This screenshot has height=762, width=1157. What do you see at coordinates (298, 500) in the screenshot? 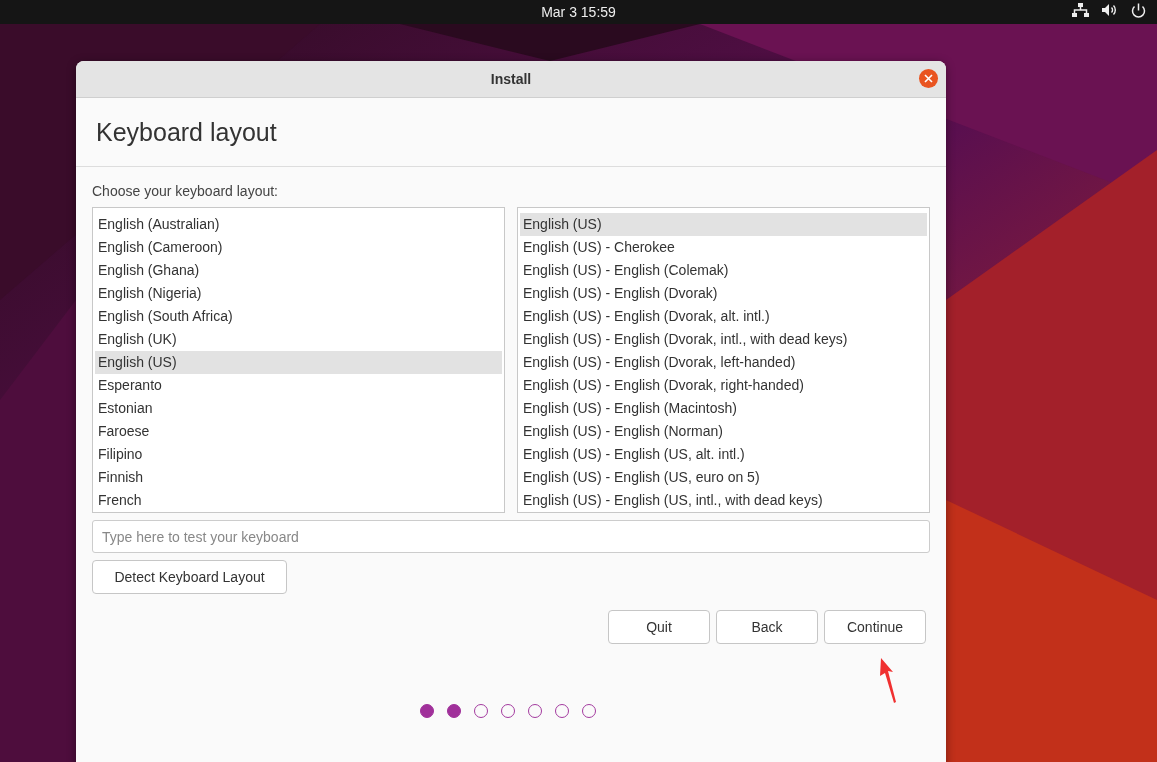
I see `list-item: French` at bounding box center [298, 500].